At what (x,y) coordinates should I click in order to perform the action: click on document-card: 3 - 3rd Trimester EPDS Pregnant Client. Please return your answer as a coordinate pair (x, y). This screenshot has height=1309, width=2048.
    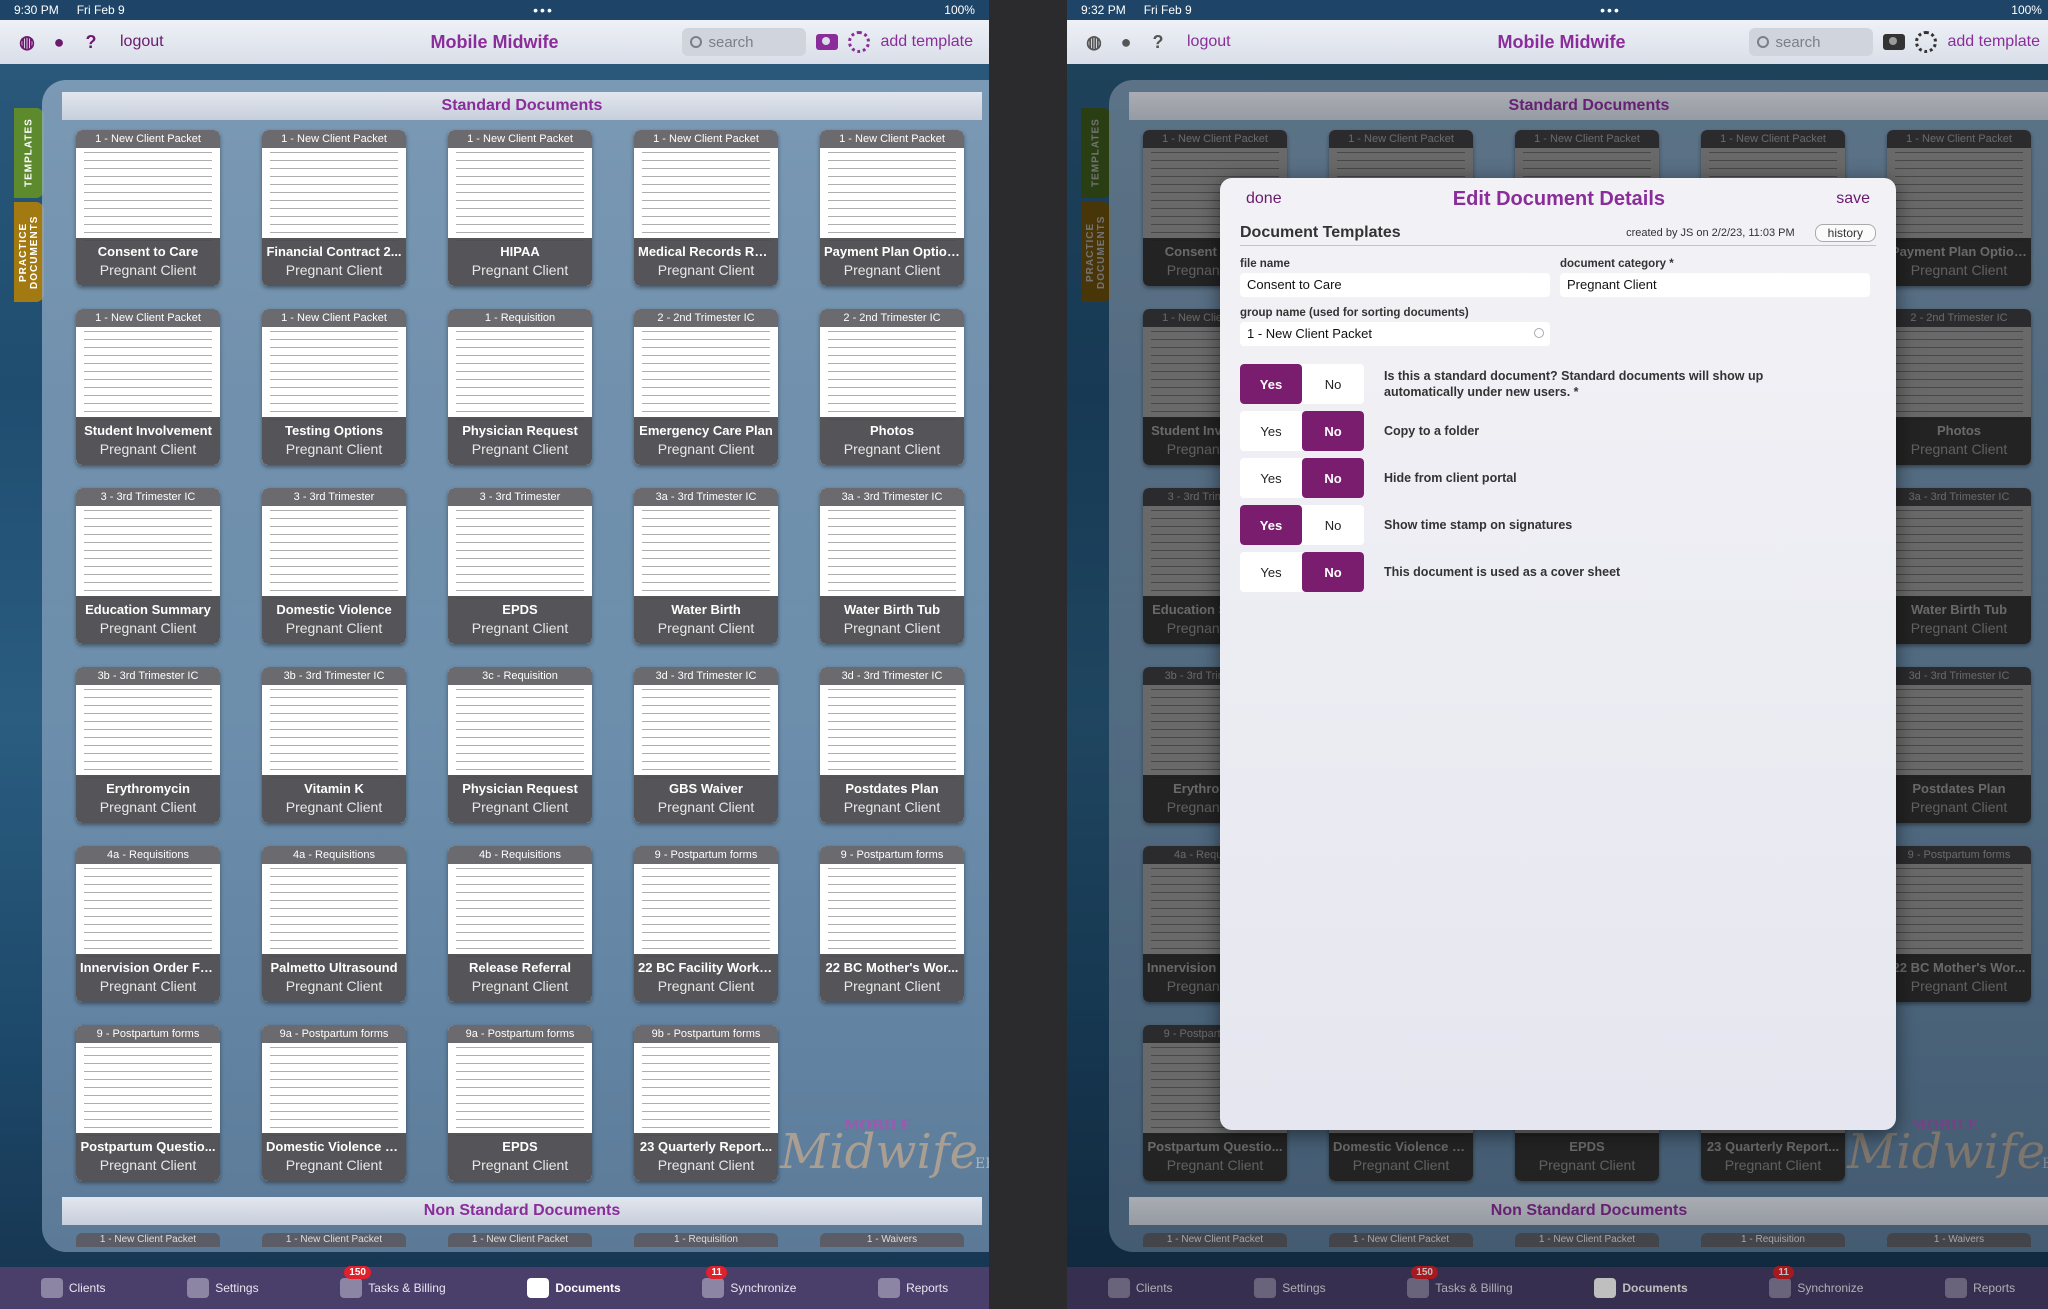
    Looking at the image, I should click on (520, 566).